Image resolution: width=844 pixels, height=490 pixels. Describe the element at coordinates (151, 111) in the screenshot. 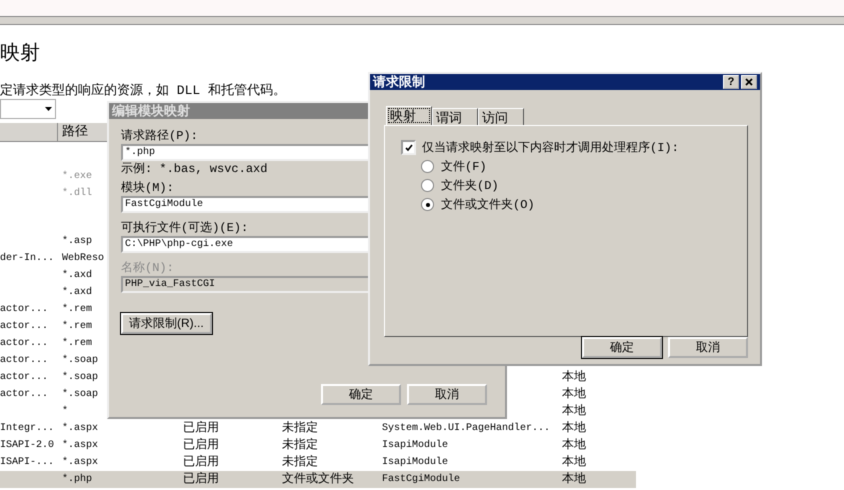

I see `dialog-title: 编辑模块映射` at that location.